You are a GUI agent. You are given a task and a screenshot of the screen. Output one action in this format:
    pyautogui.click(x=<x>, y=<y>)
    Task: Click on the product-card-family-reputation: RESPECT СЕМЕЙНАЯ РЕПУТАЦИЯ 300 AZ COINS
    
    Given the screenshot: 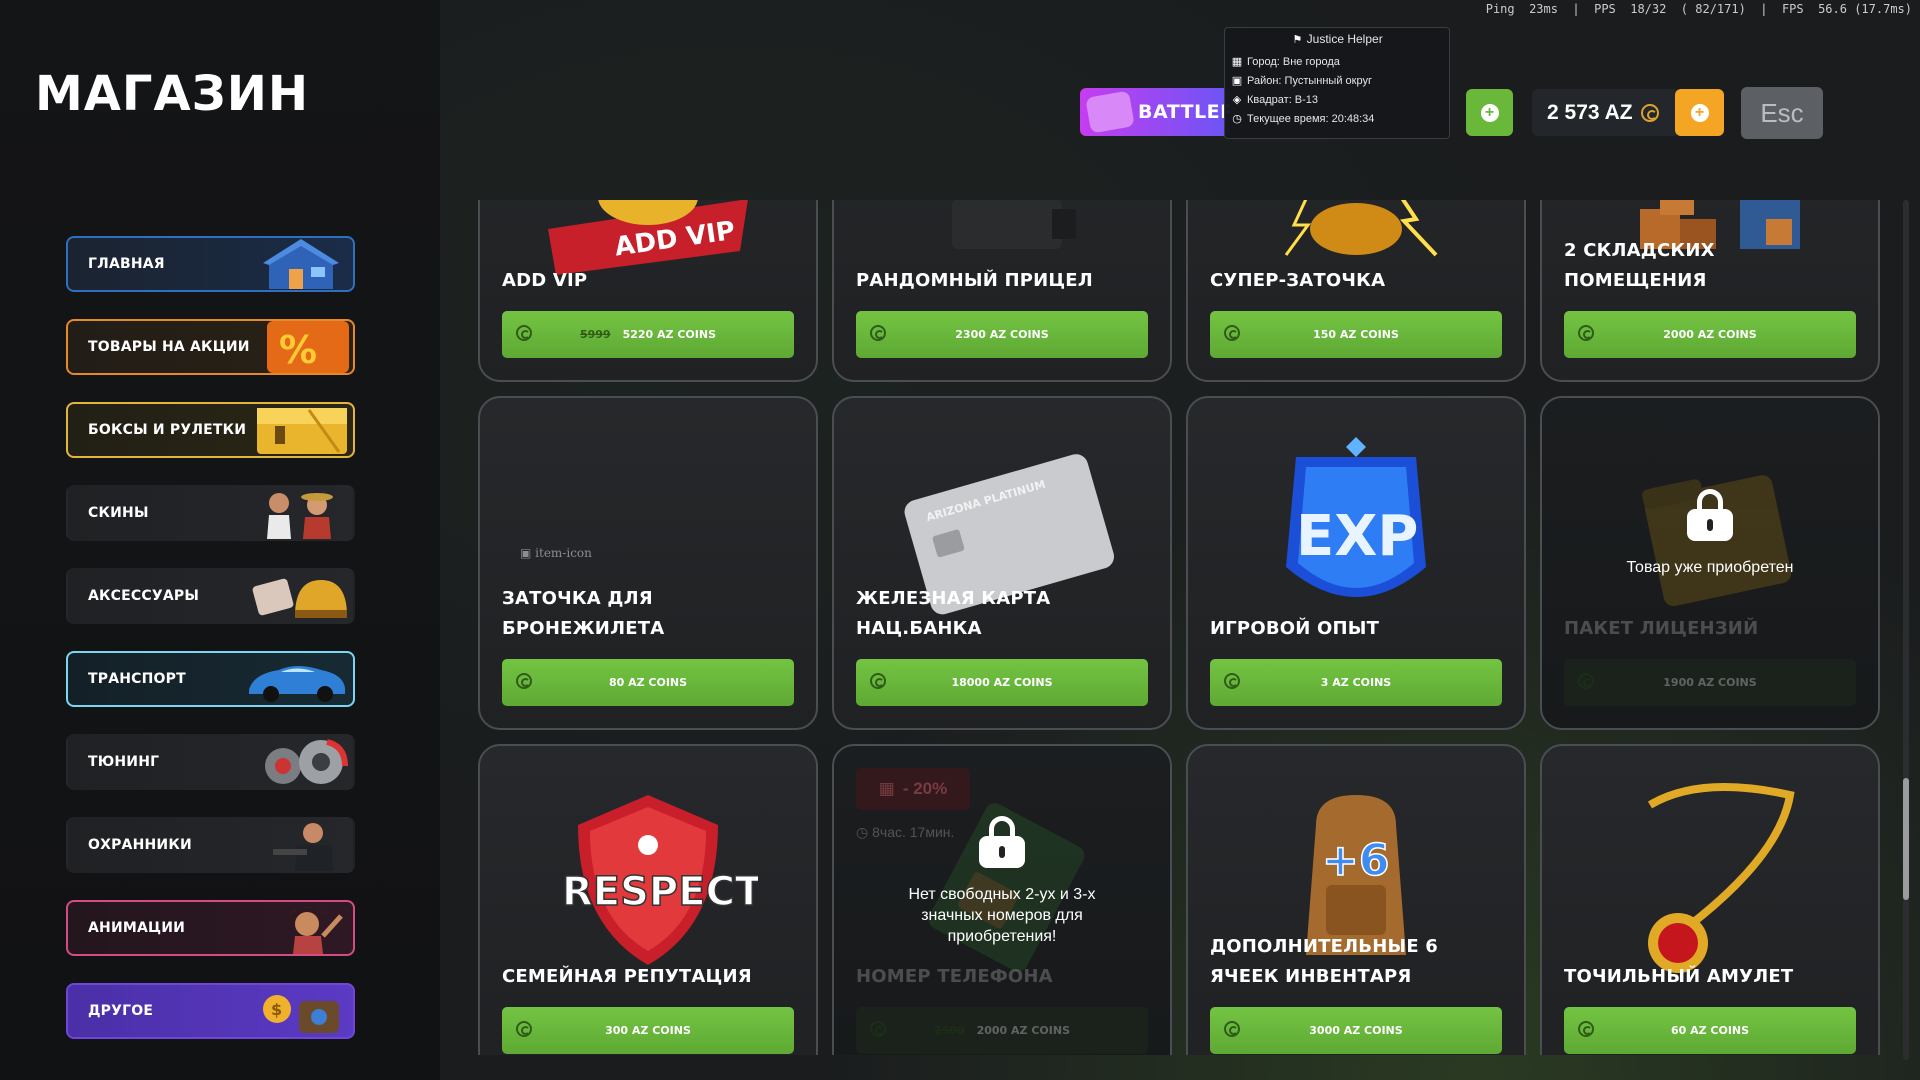 What is the action you would take?
    pyautogui.click(x=648, y=899)
    